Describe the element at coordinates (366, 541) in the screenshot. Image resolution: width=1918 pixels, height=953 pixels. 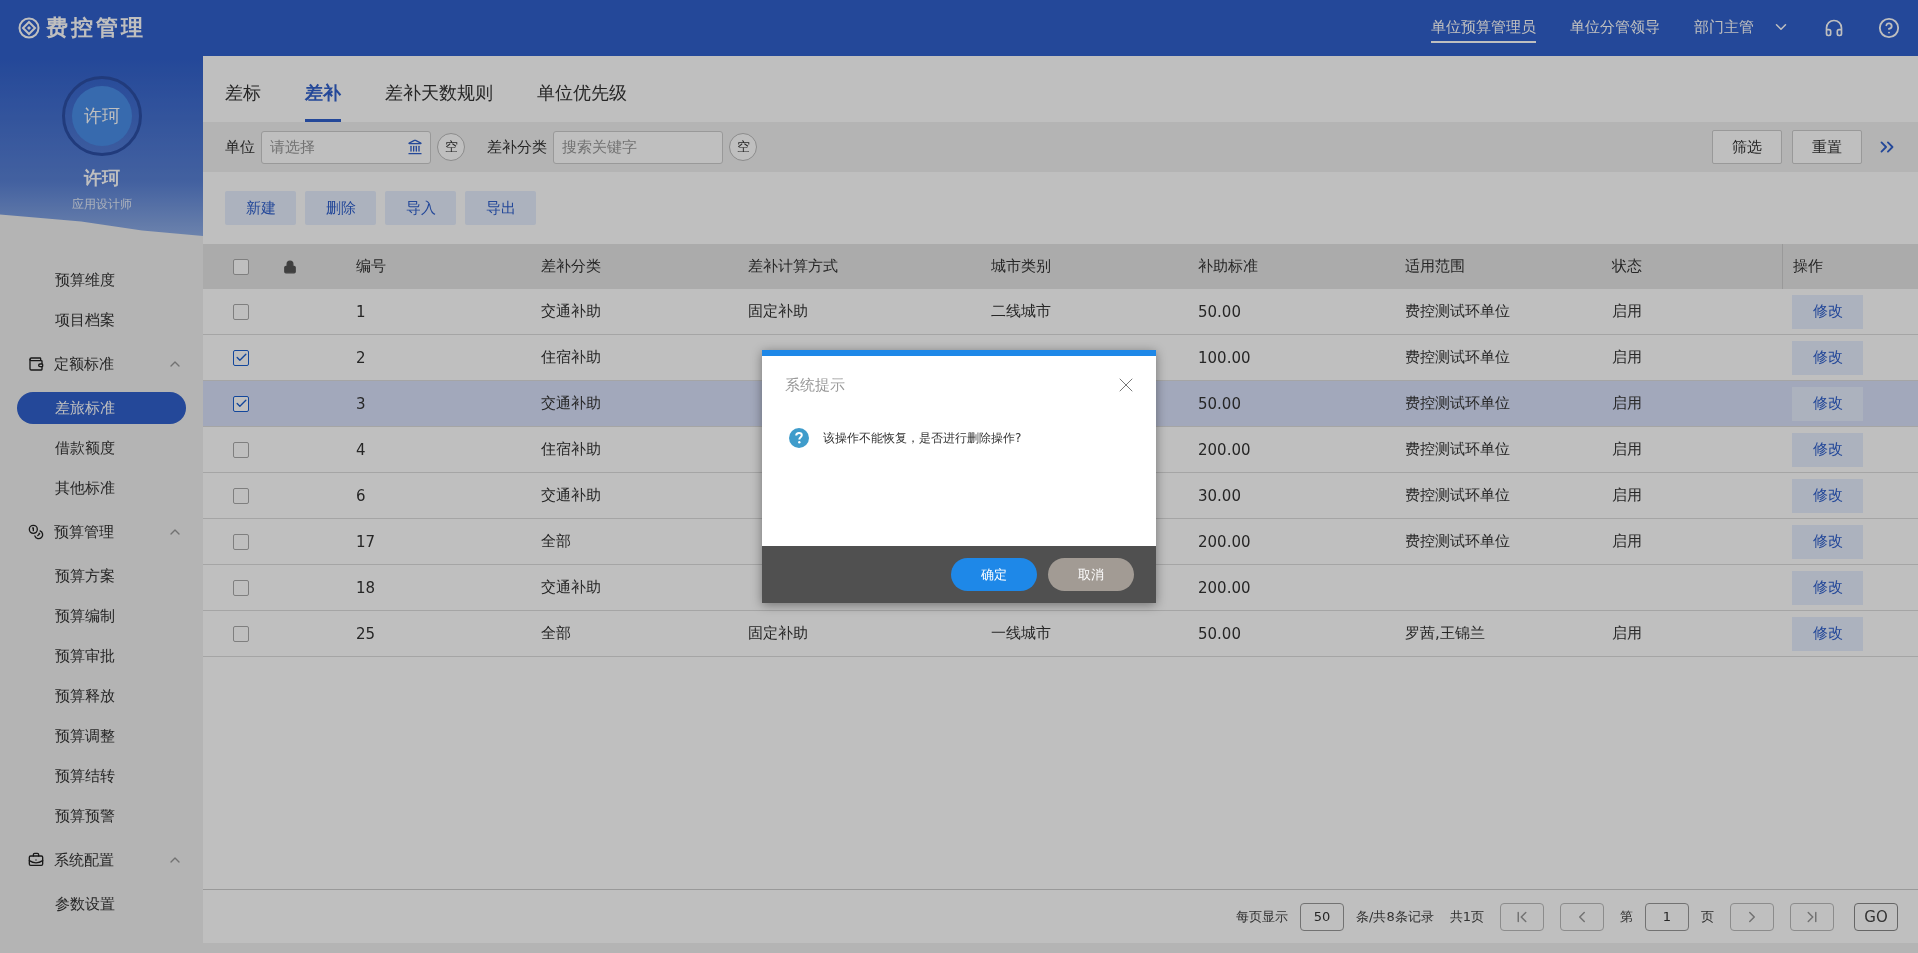
I see `table-cell-text: 17` at that location.